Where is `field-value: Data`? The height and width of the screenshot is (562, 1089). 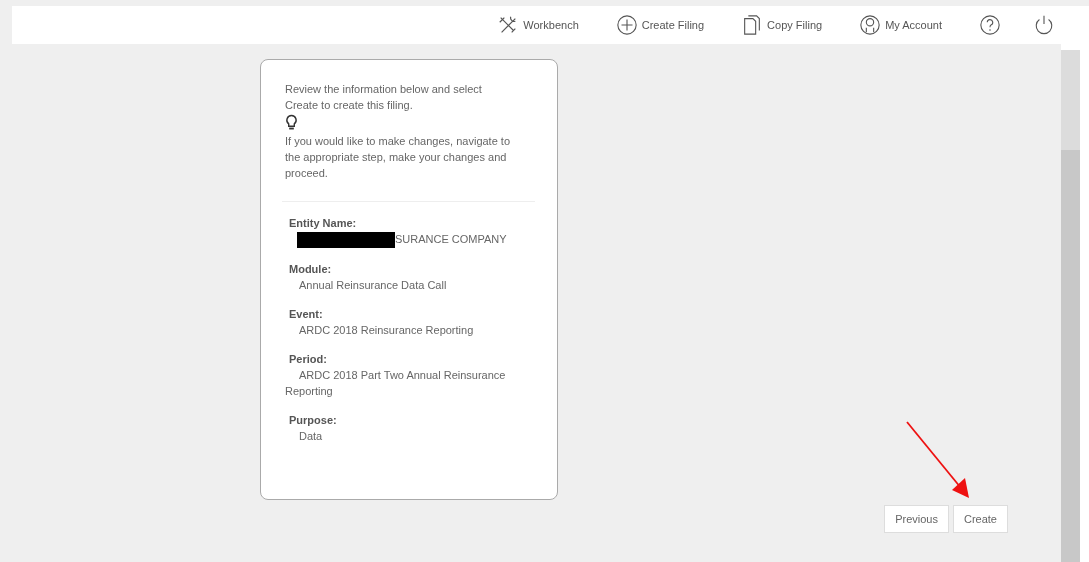 field-value: Data is located at coordinates (311, 436).